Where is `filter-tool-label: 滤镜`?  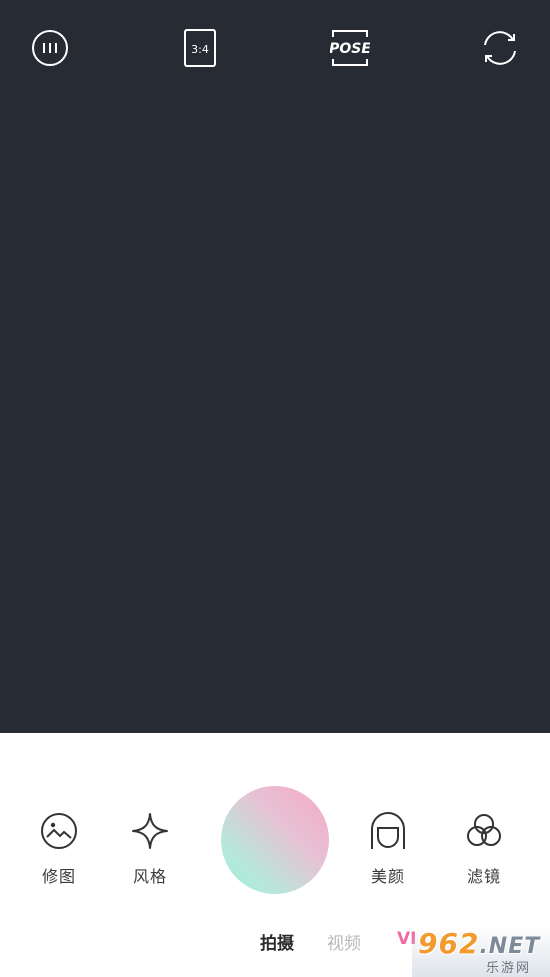
filter-tool-label: 滤镜 is located at coordinates (483, 876).